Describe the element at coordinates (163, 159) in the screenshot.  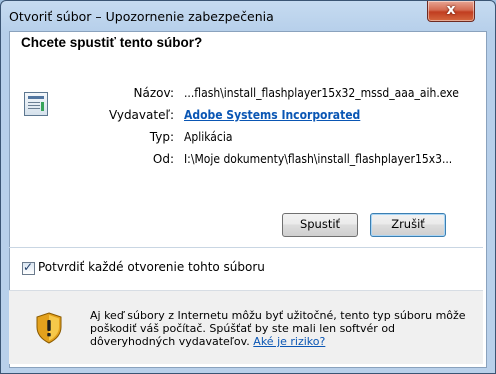
I see `from-label: Od:` at that location.